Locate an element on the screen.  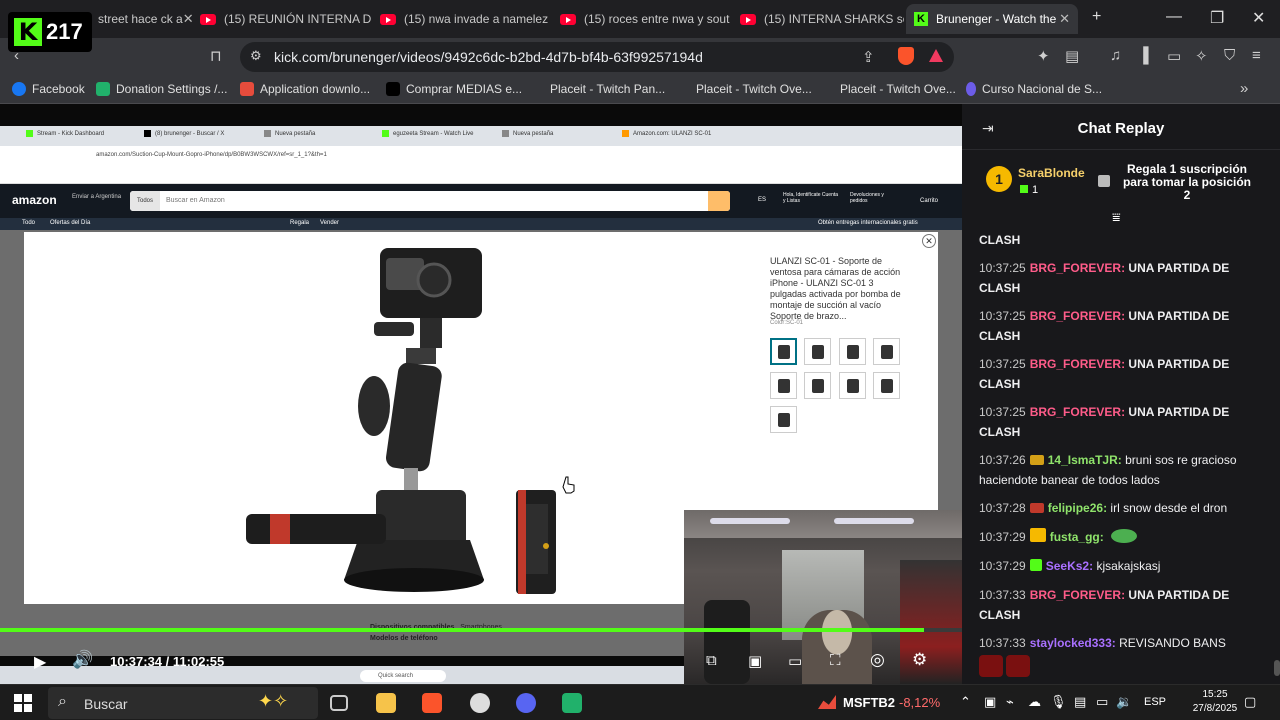
video-time: 10:37:34 / 11:02:55 is located at coordinates (167, 661).